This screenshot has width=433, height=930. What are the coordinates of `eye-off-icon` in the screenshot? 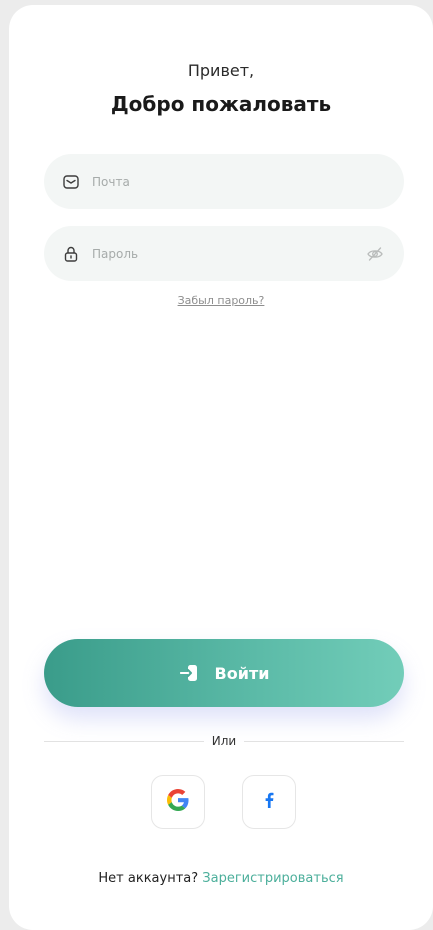 It's located at (375, 254).